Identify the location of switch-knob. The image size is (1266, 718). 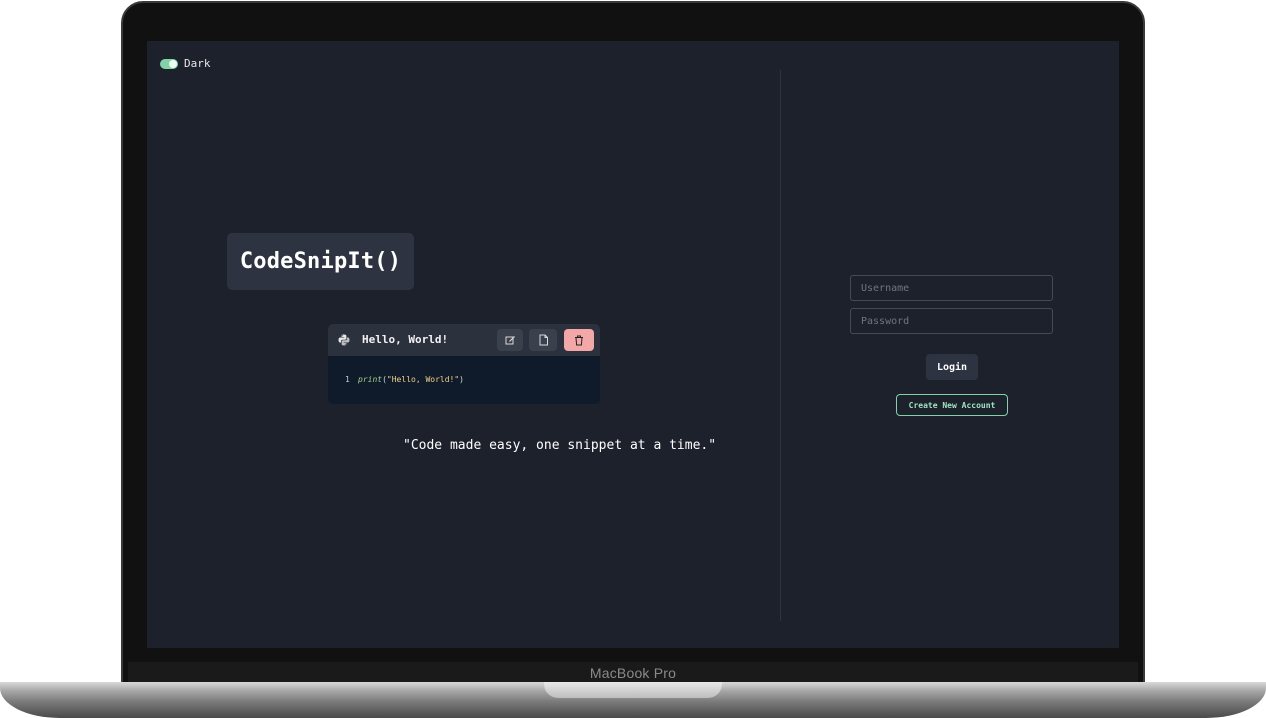
(173, 63).